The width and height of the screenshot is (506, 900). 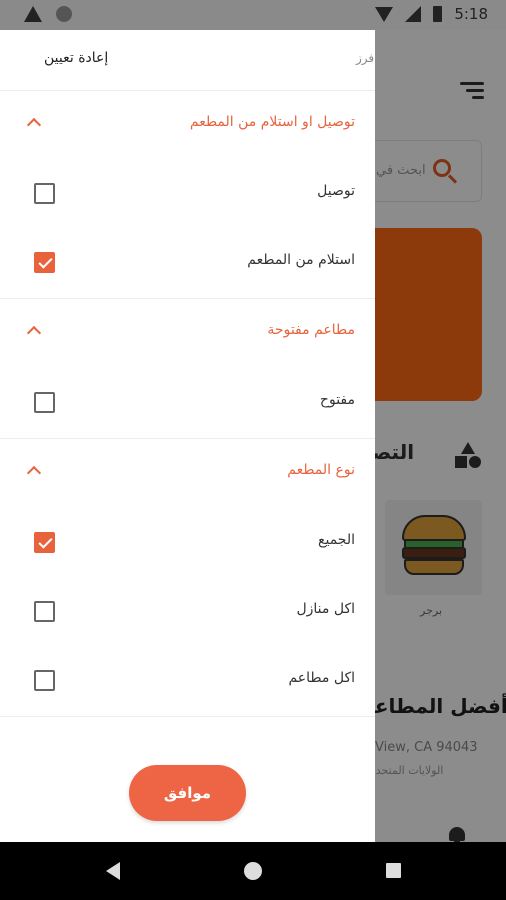 What do you see at coordinates (325, 609) in the screenshot?
I see `option-label: اكل منازل` at bounding box center [325, 609].